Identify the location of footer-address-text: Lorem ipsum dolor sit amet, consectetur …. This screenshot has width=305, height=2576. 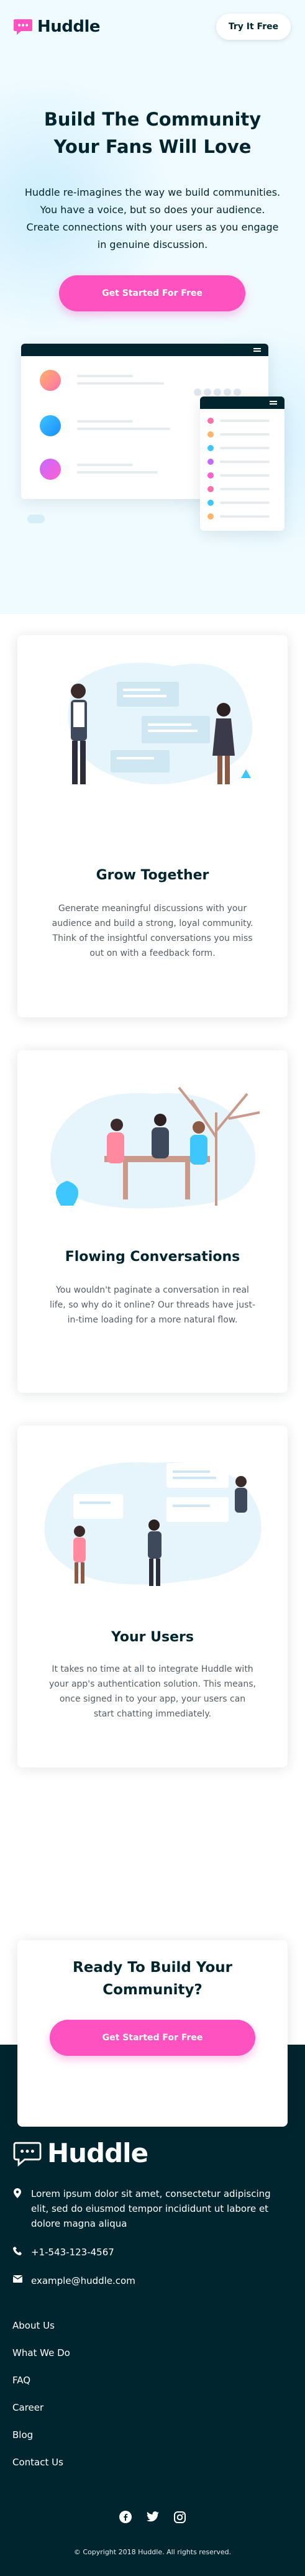
(151, 2208).